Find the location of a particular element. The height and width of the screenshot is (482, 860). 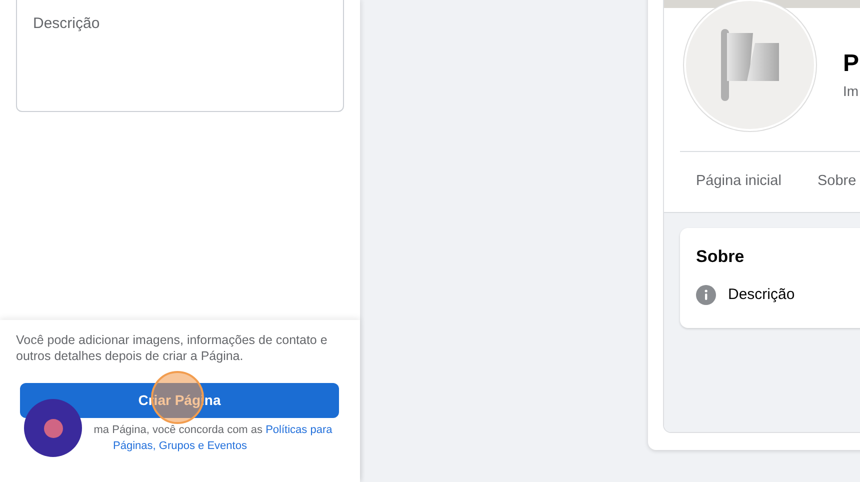

about-item: Descrição is located at coordinates (761, 294).